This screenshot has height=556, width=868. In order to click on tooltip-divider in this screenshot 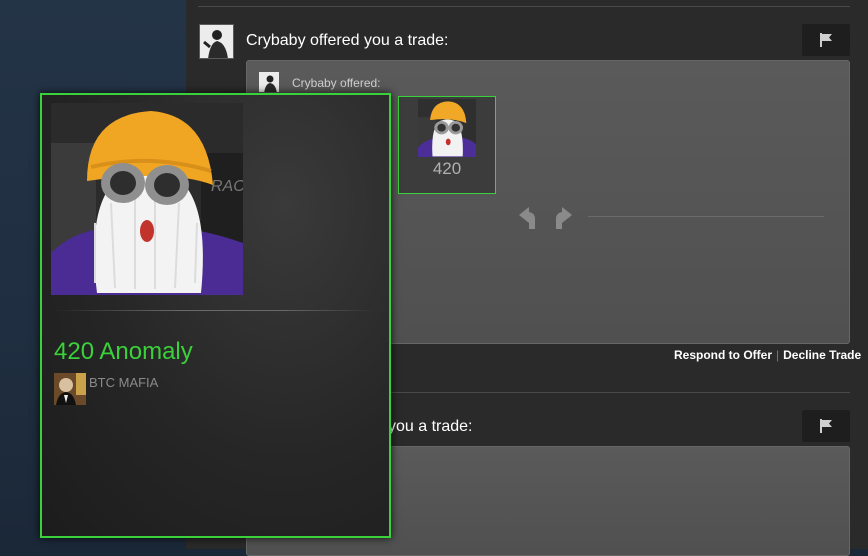, I will do `click(215, 310)`.